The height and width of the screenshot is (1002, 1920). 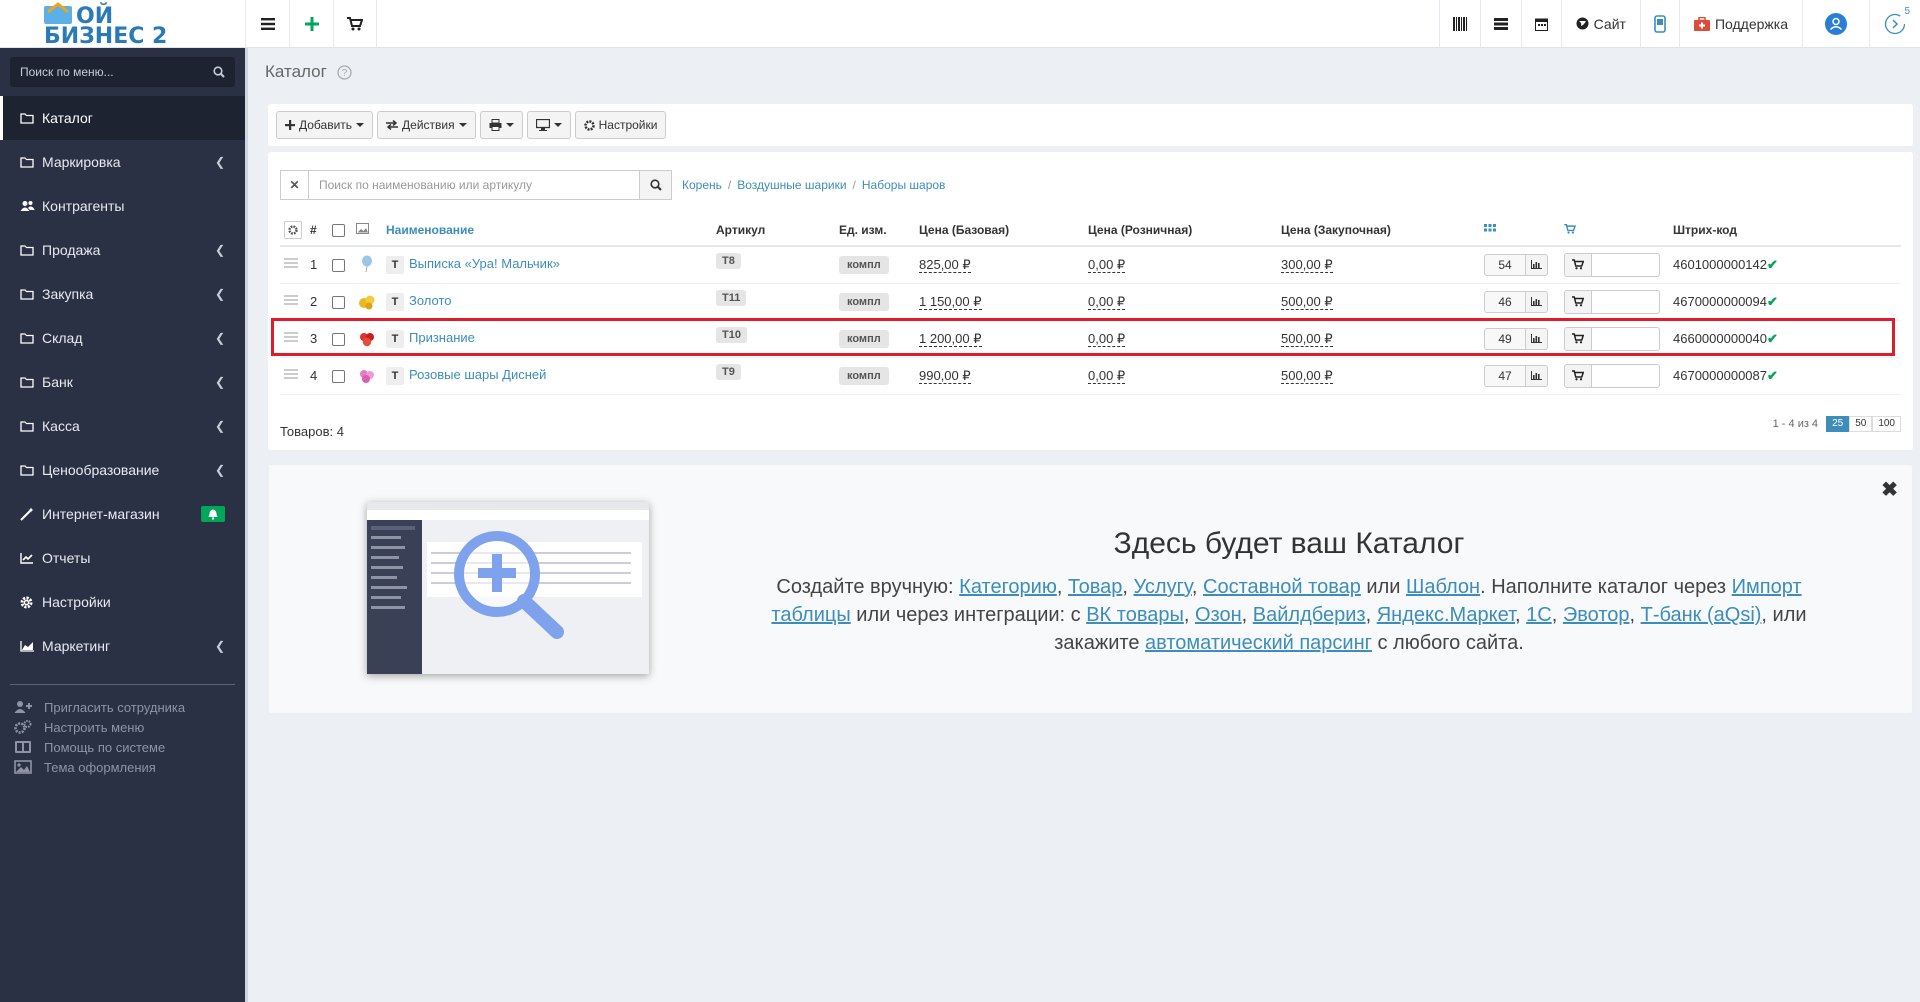 What do you see at coordinates (1701, 615) in the screenshot?
I see `tbank-integration-link: Т-банк (aQsi)` at bounding box center [1701, 615].